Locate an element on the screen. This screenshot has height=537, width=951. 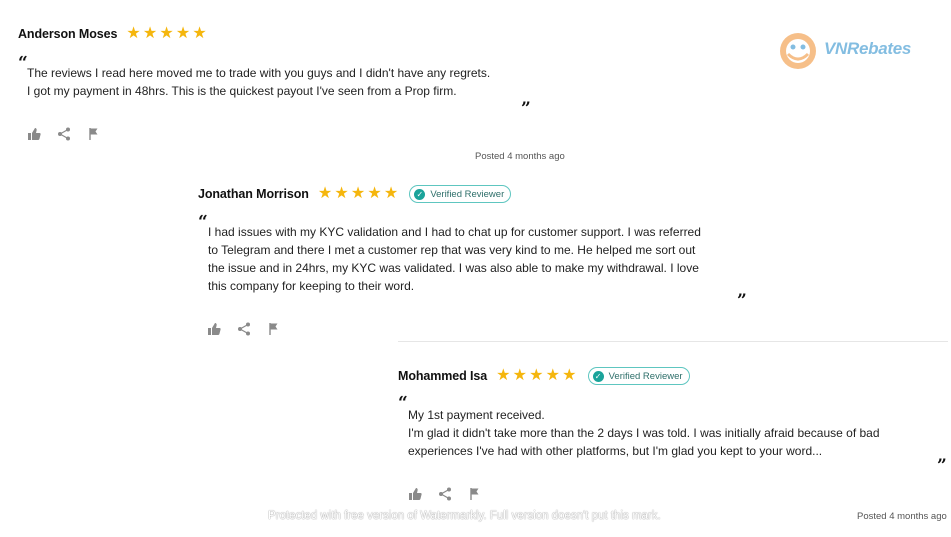
reviewer-name: Anderson Moses is located at coordinates (68, 34).